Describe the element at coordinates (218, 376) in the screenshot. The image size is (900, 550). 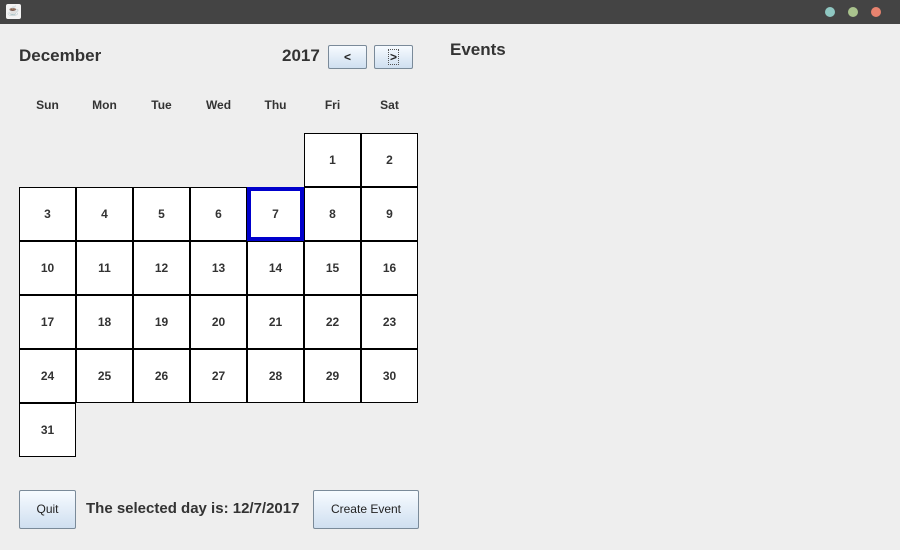
I see `day-cell: 27` at that location.